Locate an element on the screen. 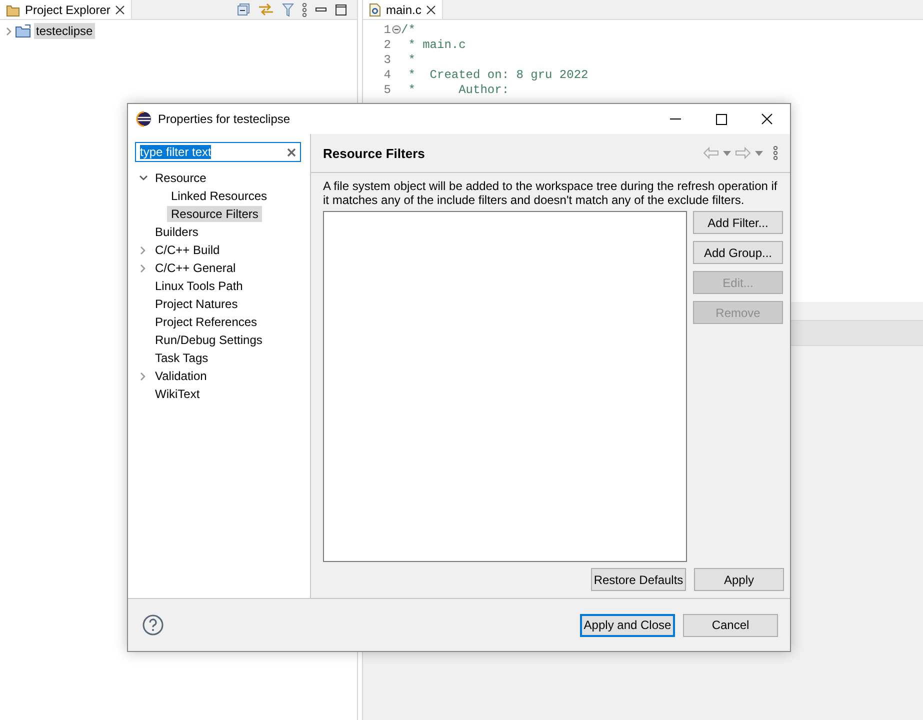  line-number: 2 is located at coordinates (386, 45).